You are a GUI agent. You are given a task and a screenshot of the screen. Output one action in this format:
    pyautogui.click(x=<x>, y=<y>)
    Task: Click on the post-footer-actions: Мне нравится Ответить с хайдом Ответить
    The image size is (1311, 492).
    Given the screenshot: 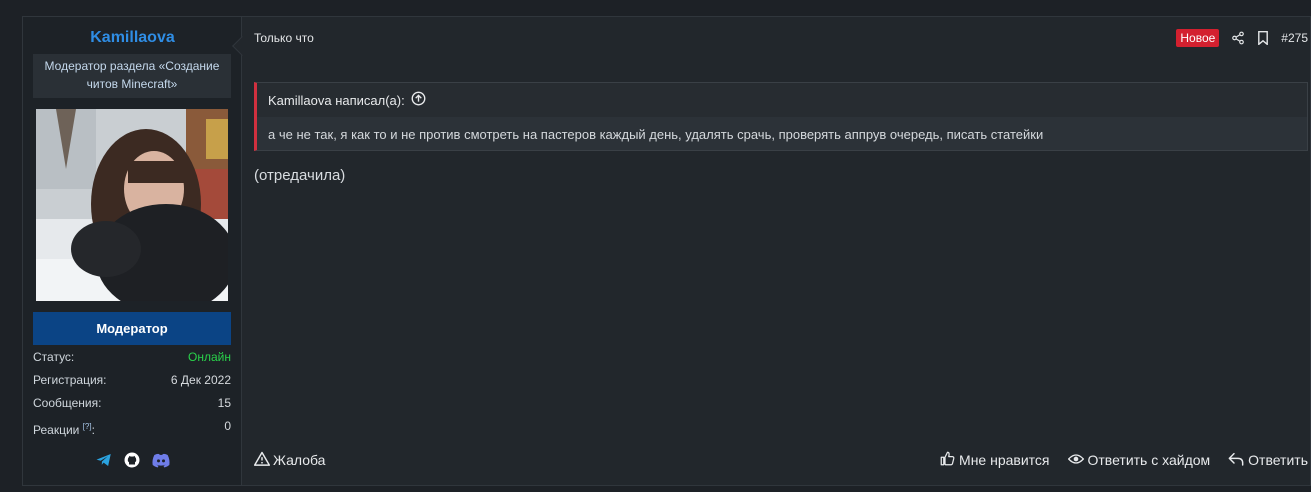 What is the action you would take?
    pyautogui.click(x=1124, y=460)
    